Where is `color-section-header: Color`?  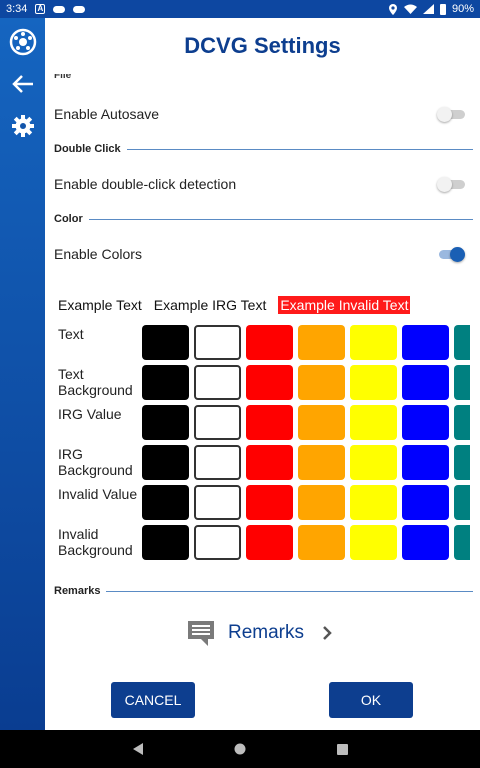
color-section-header: Color is located at coordinates (263, 219).